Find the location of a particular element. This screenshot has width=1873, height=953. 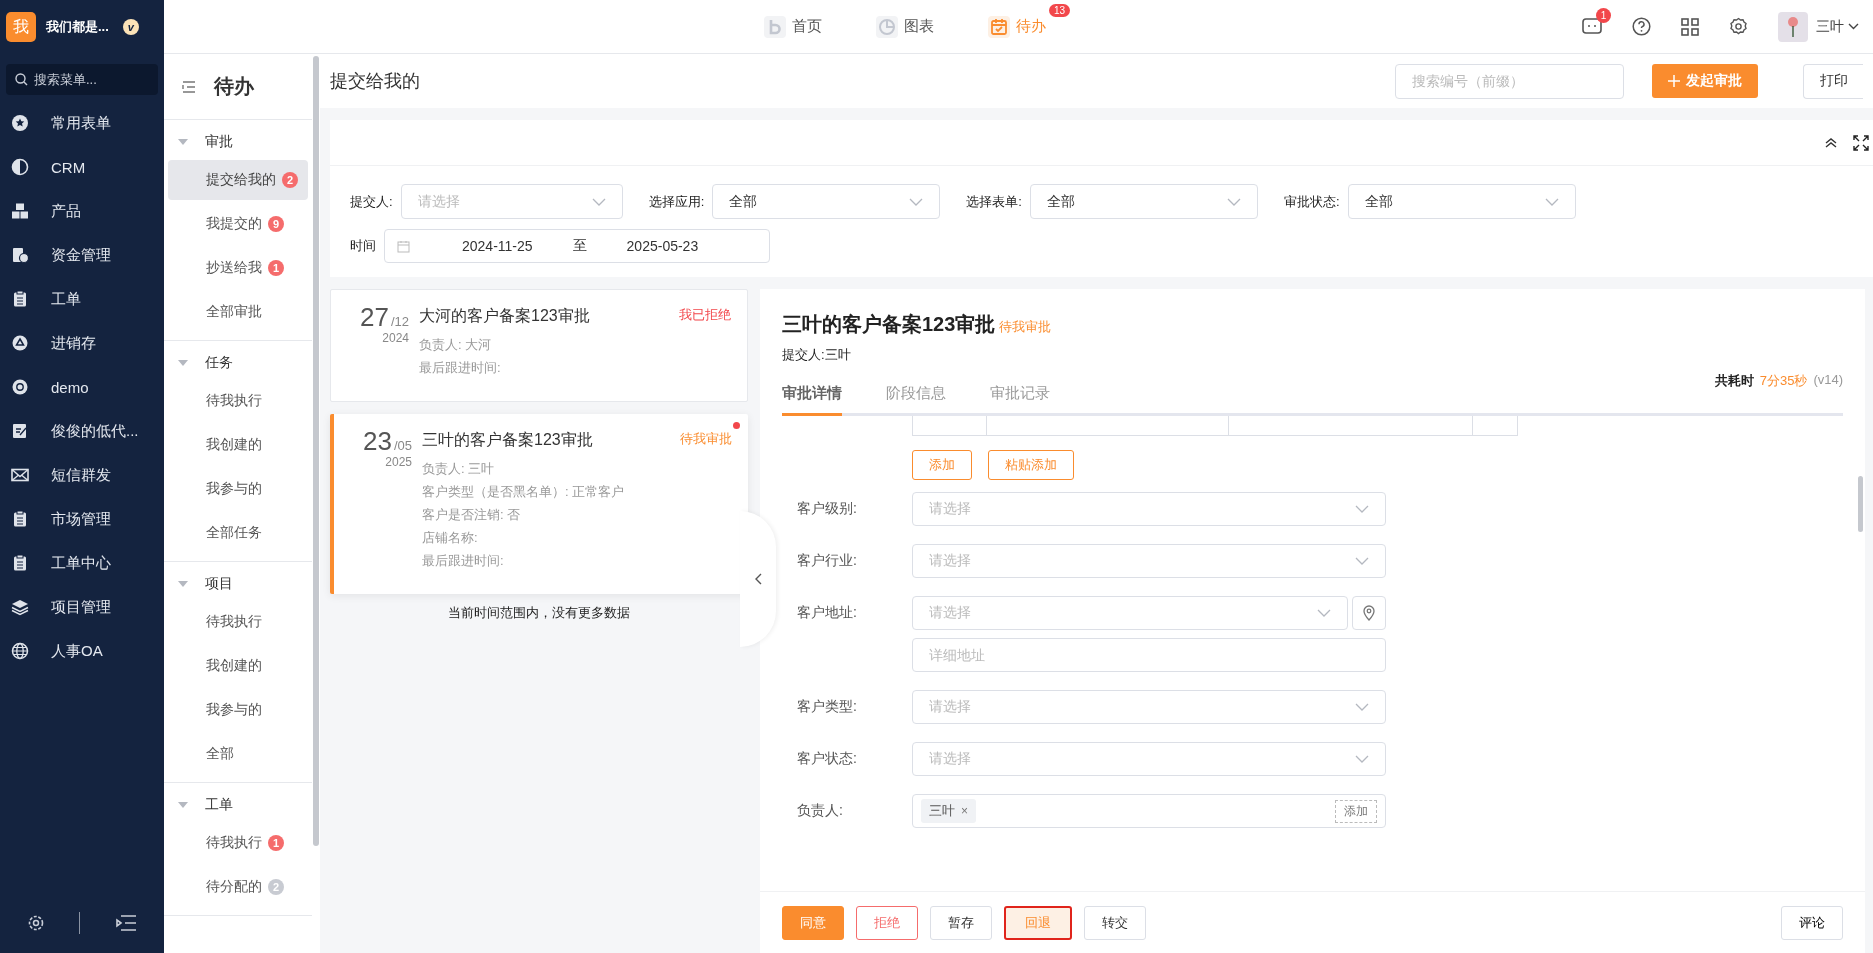

elapsed-time: 7分35秒 is located at coordinates (1783, 381).